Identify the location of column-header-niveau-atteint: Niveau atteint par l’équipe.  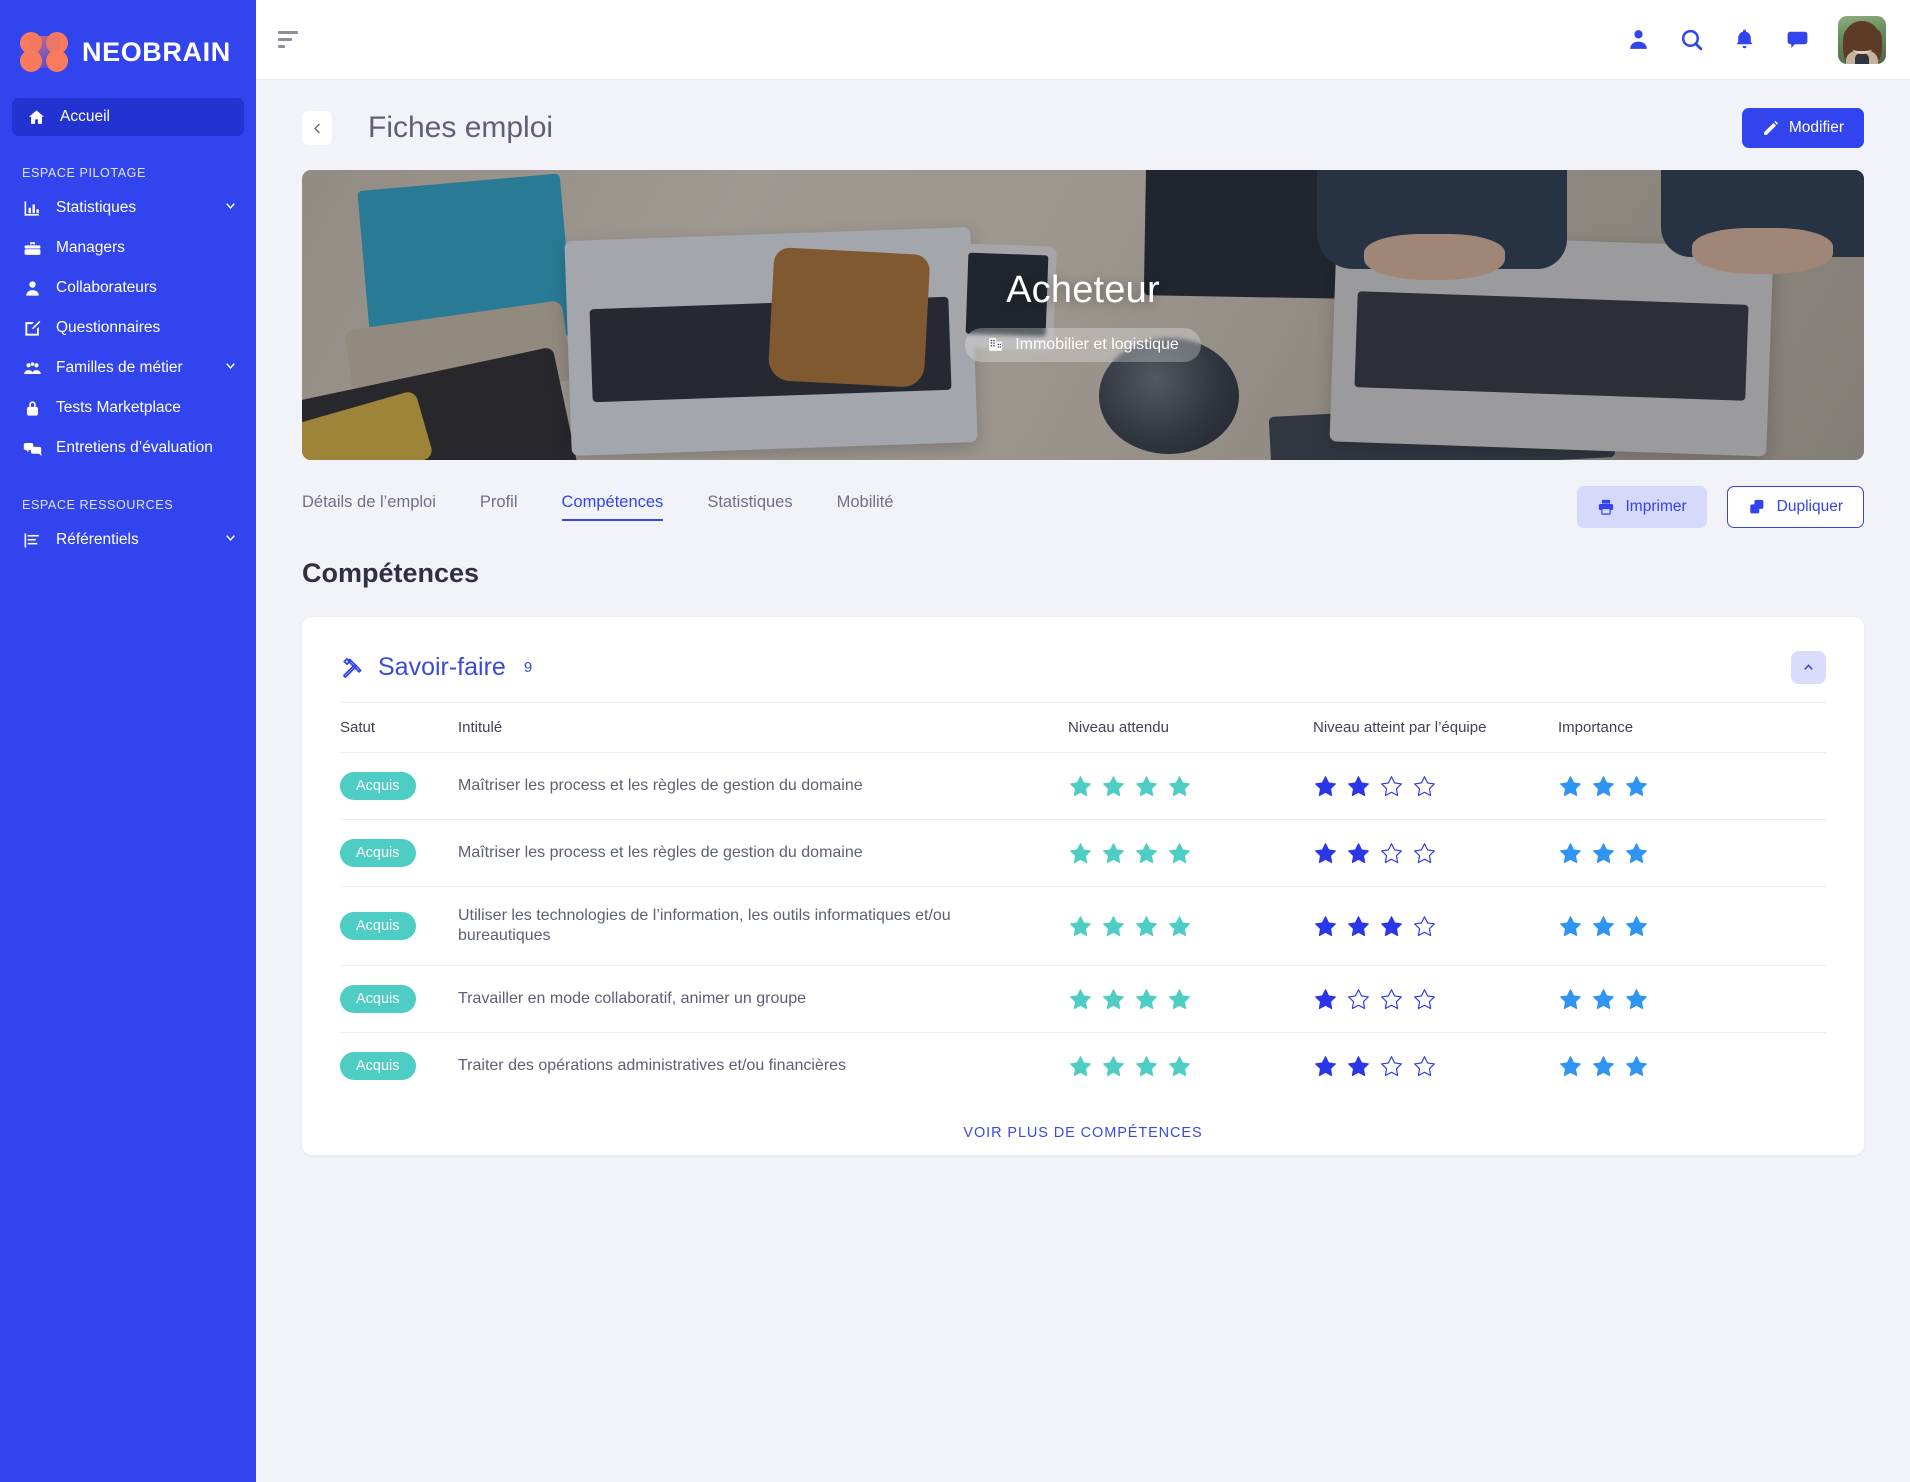
(1435, 727).